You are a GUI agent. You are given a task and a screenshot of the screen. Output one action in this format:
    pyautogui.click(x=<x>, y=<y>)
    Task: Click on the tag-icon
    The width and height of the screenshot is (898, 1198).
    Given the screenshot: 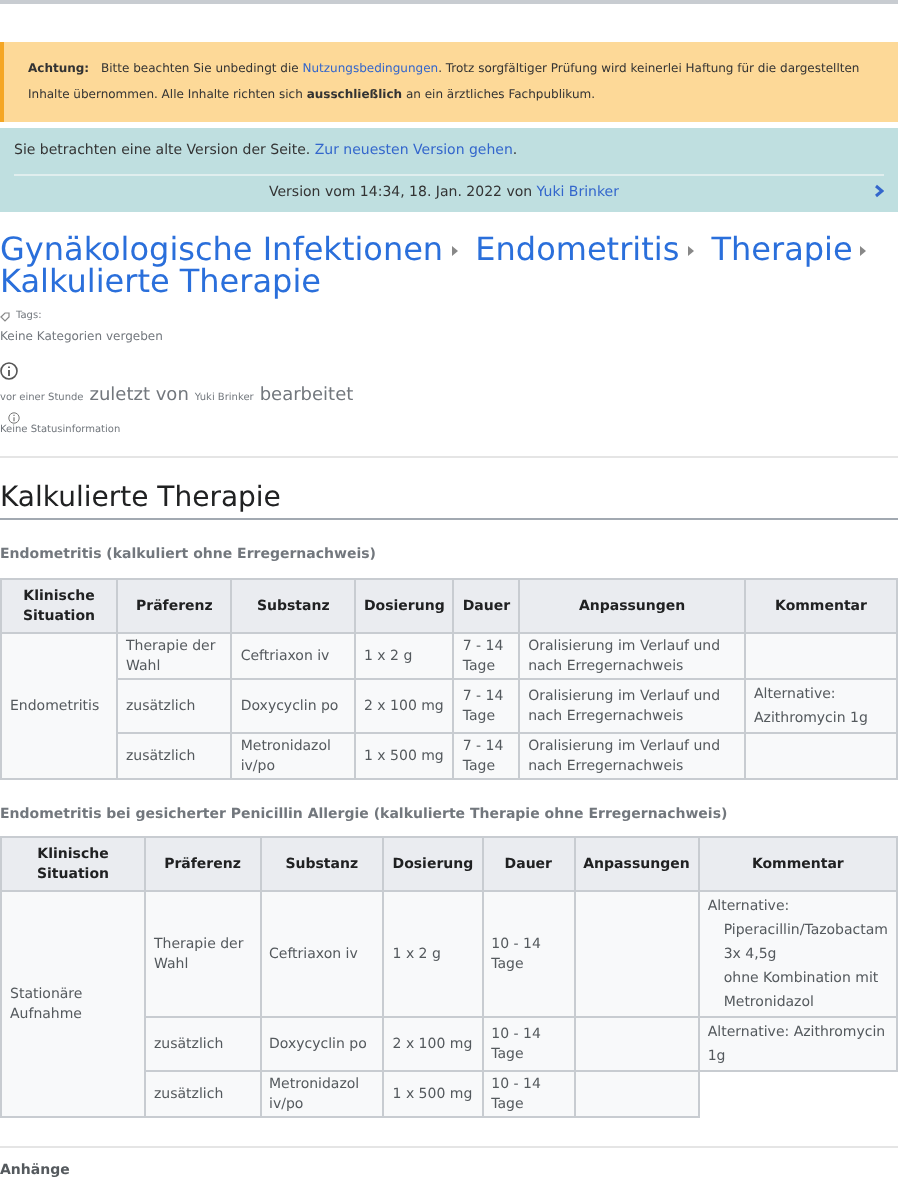 What is the action you would take?
    pyautogui.click(x=5, y=317)
    